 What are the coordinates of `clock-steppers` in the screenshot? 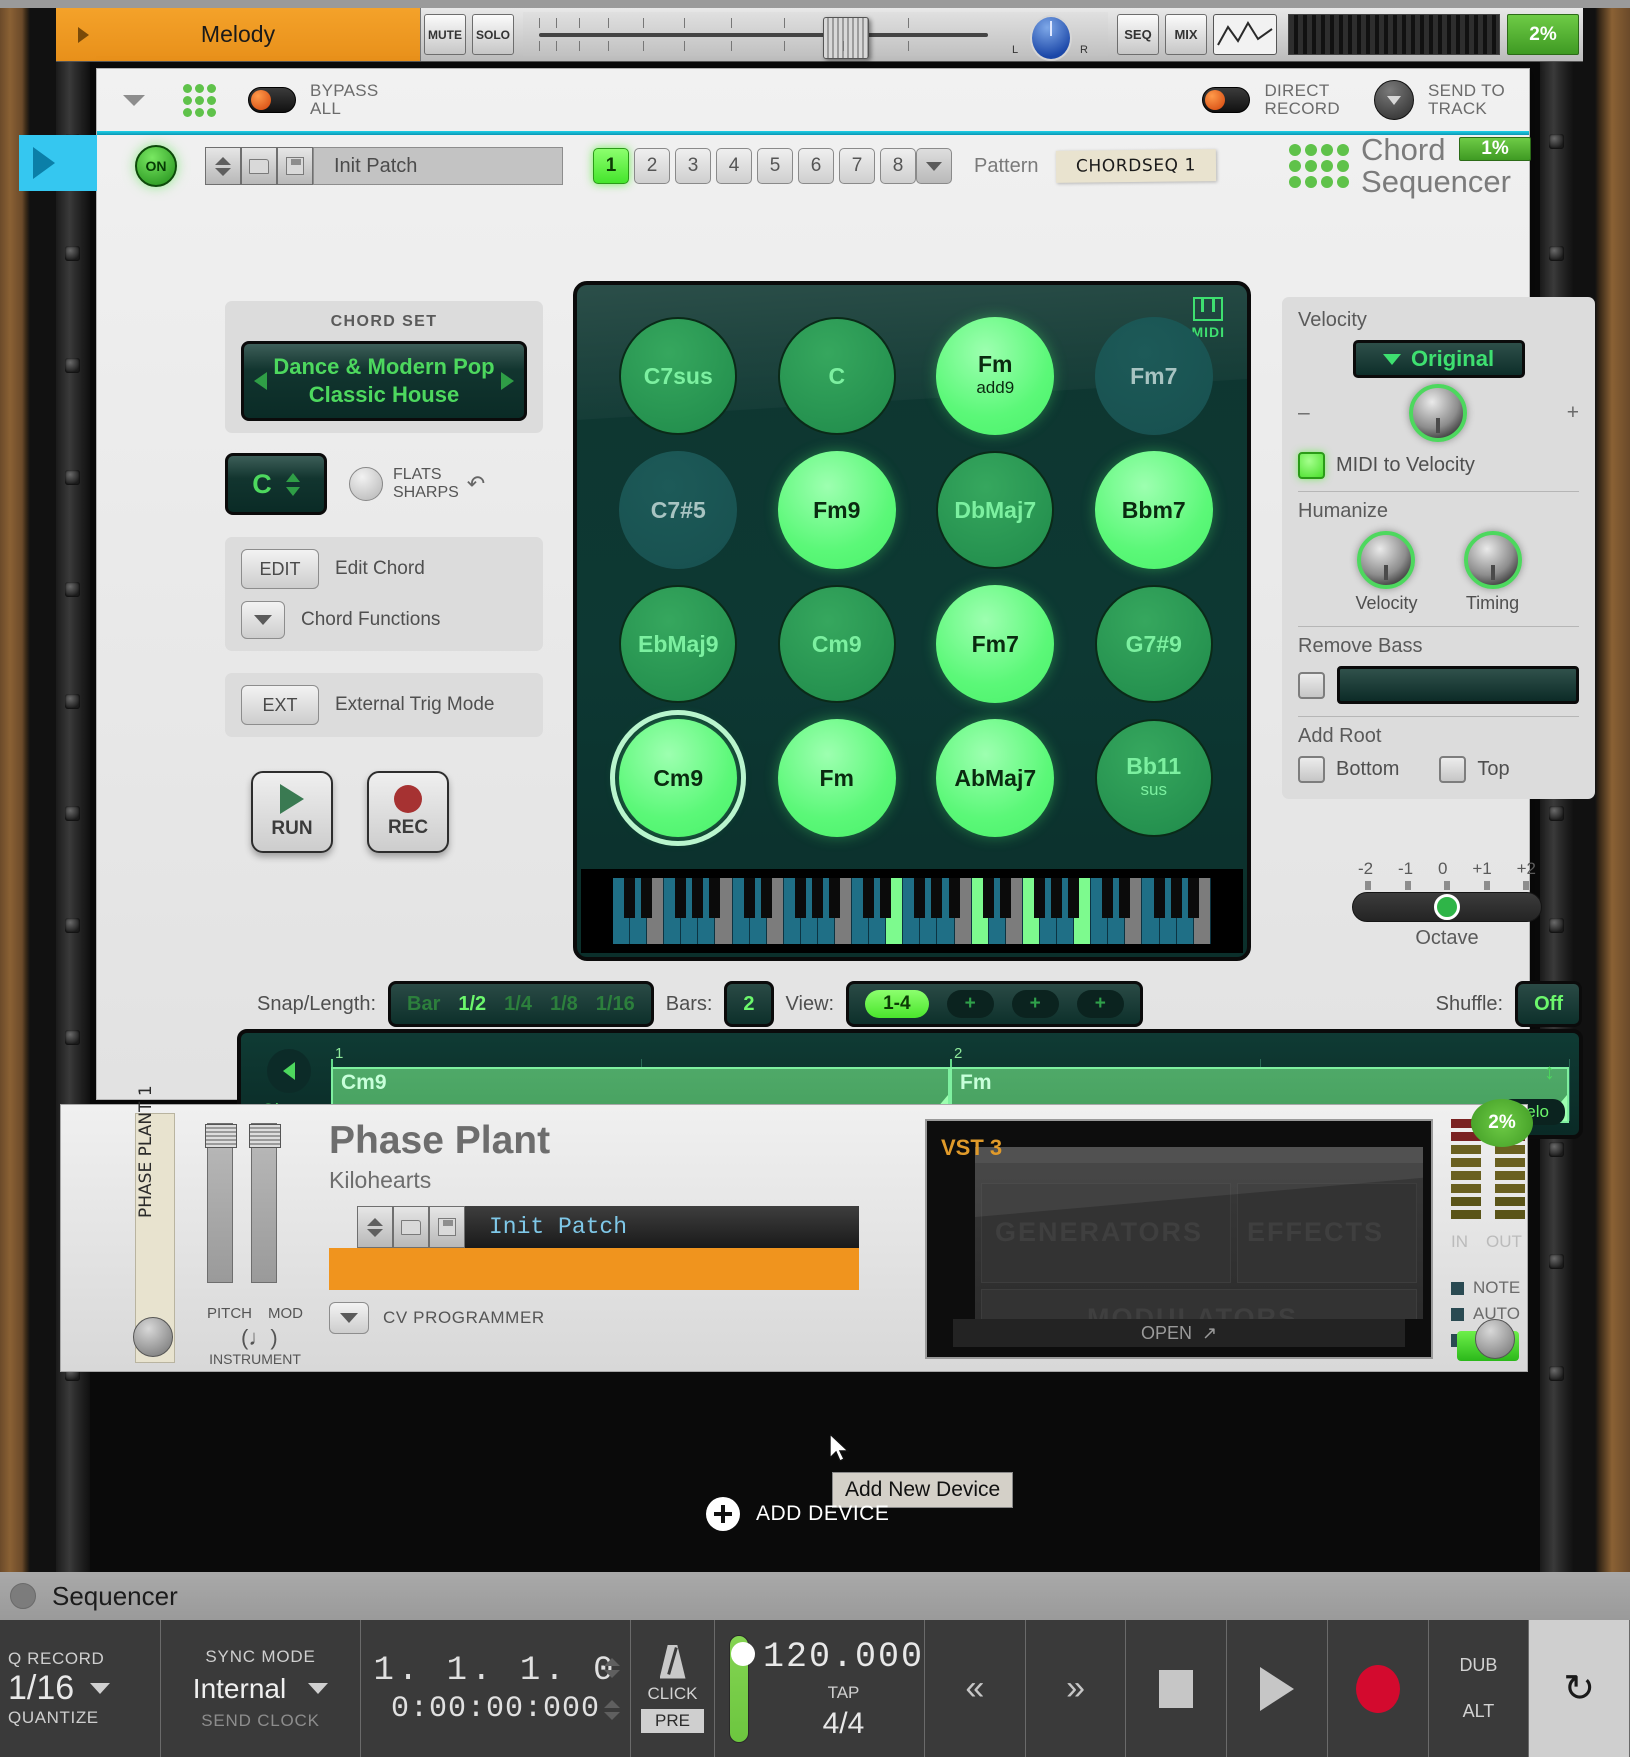 It's located at (612, 1688).